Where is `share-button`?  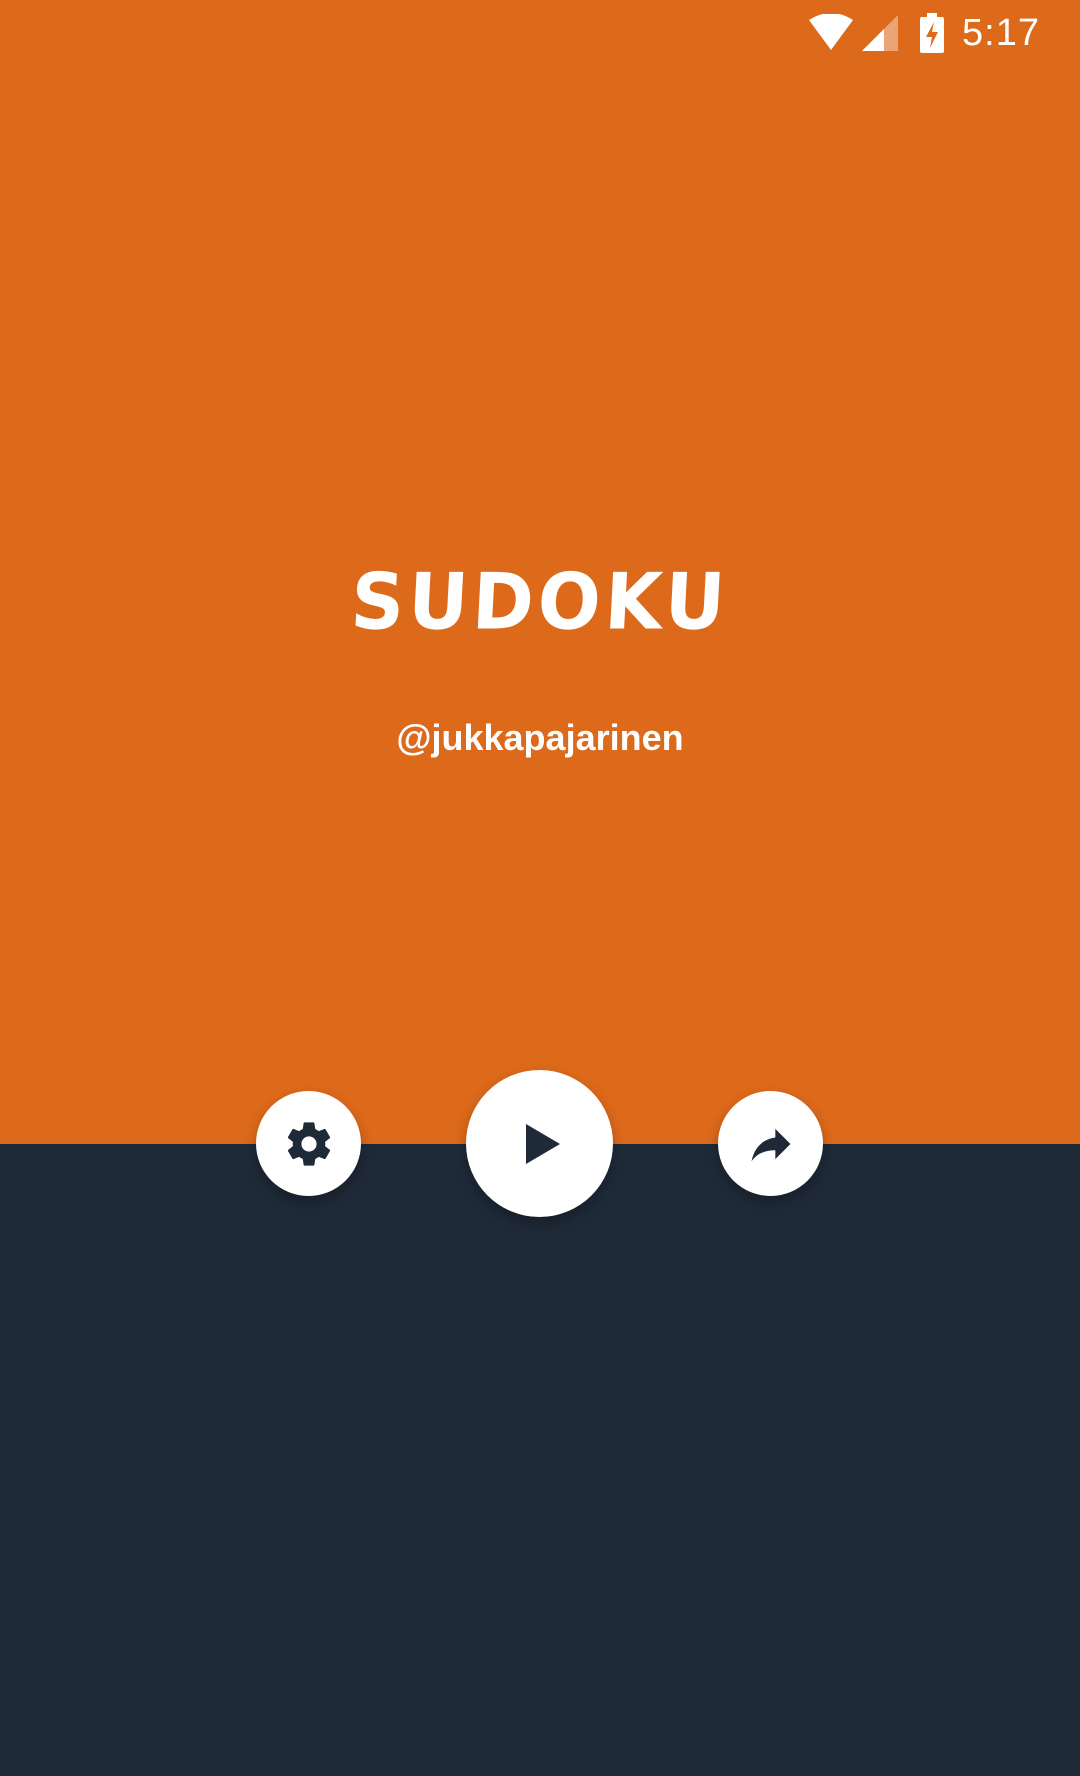 share-button is located at coordinates (770, 1143).